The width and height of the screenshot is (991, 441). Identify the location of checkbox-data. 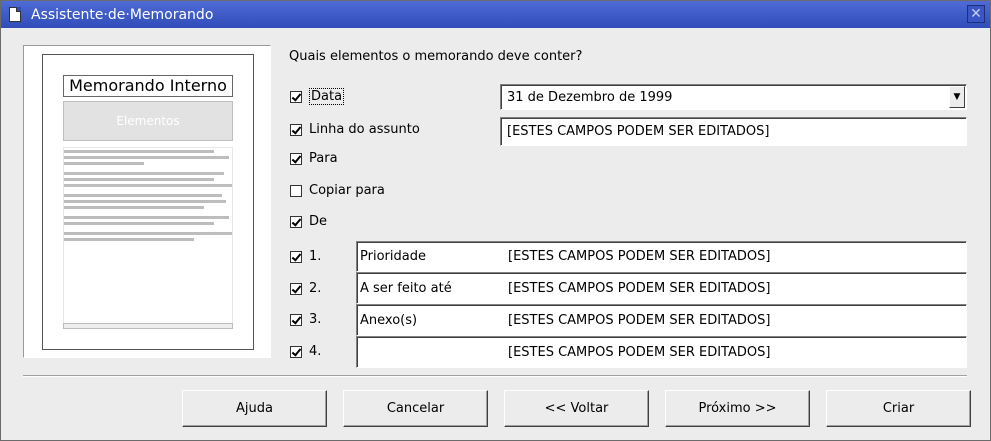
(296, 96).